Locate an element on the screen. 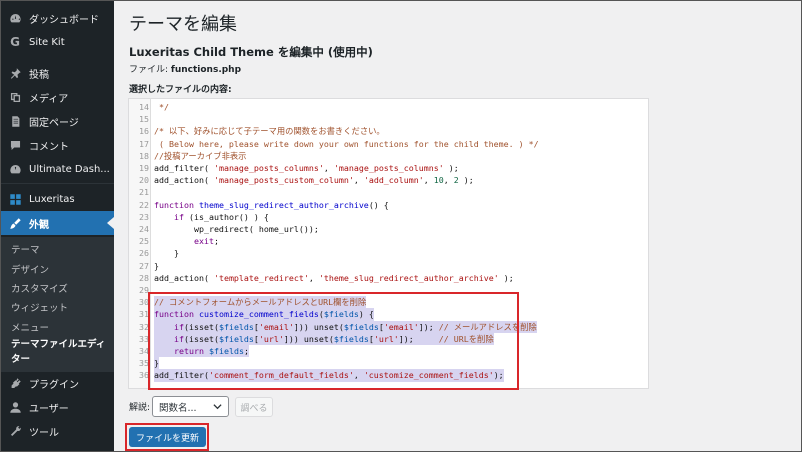 The height and width of the screenshot is (452, 802). menu-label: ダッシュボード is located at coordinates (64, 20).